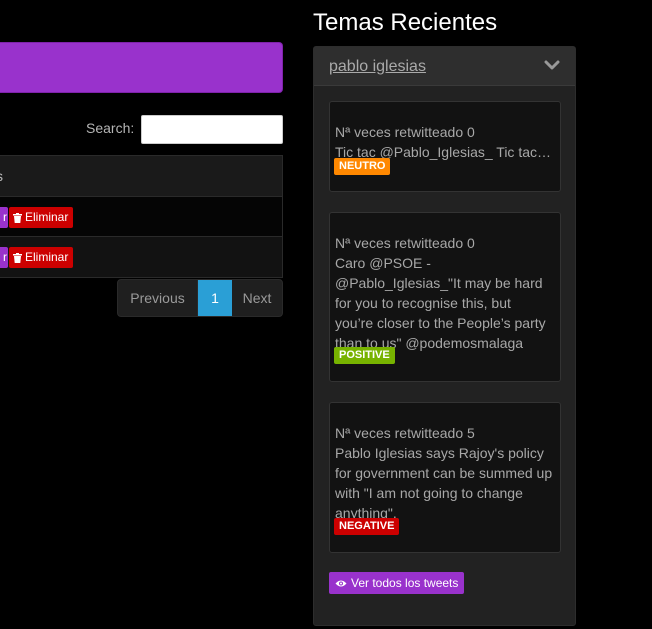 This screenshot has width=652, height=629. What do you see at coordinates (110, 128) in the screenshot?
I see `search-label: Search:` at bounding box center [110, 128].